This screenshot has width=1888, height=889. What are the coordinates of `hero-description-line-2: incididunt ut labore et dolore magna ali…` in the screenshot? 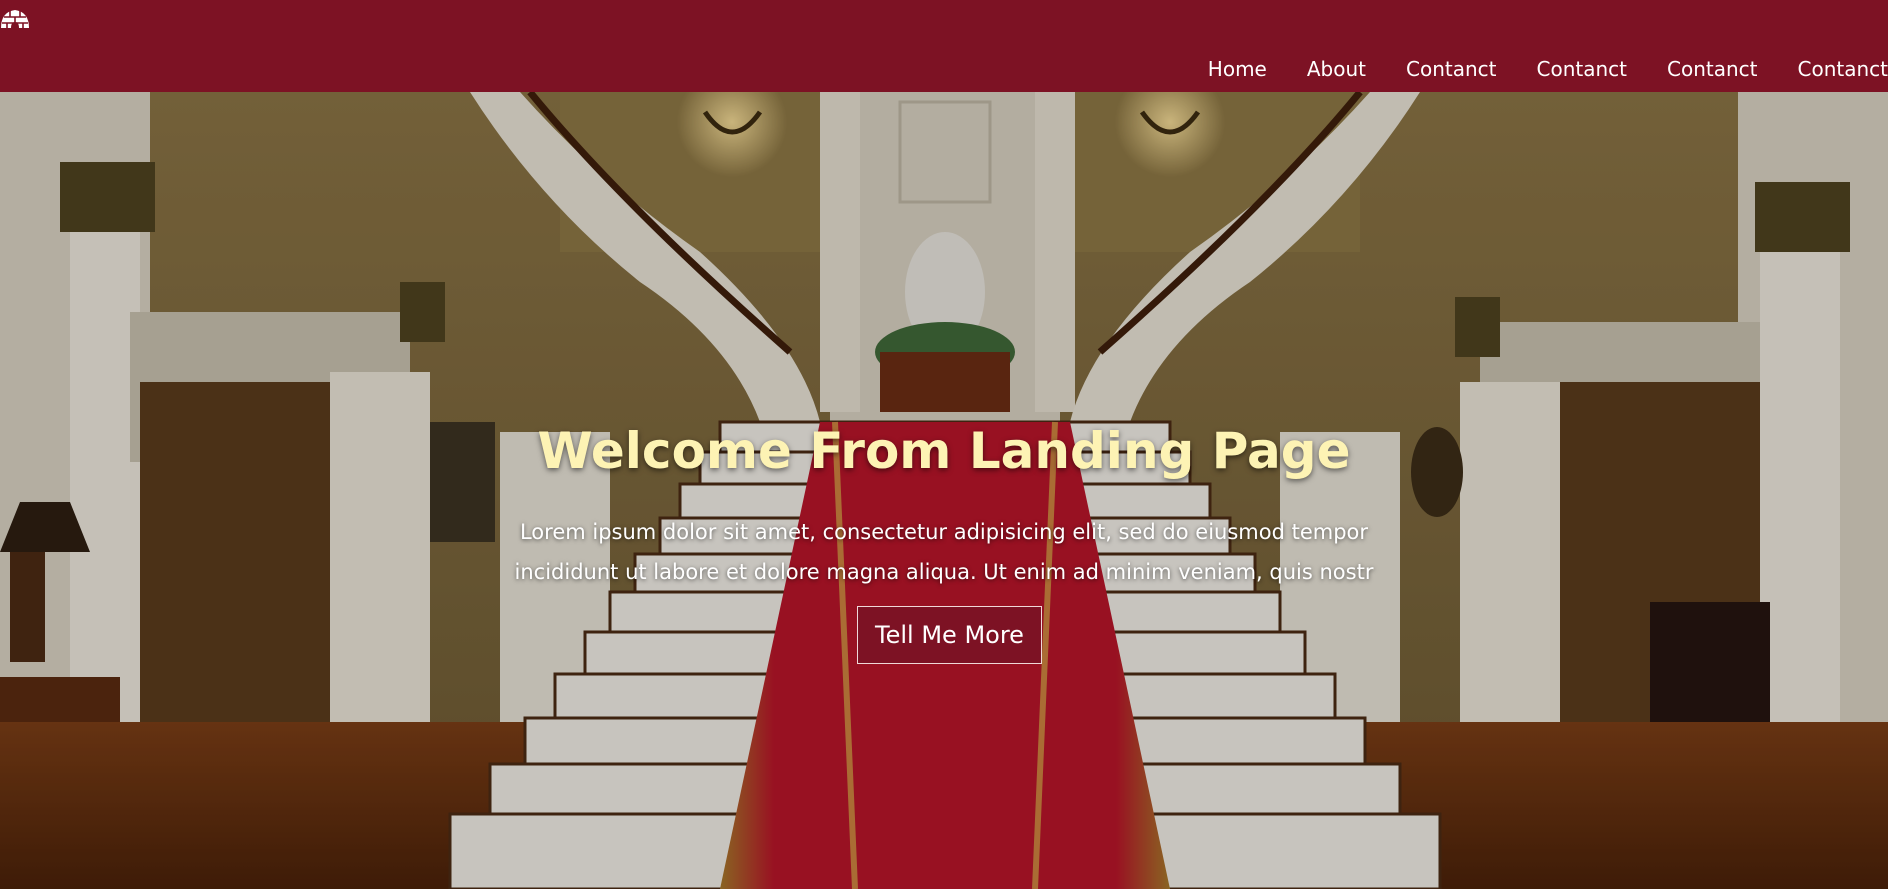 It's located at (944, 572).